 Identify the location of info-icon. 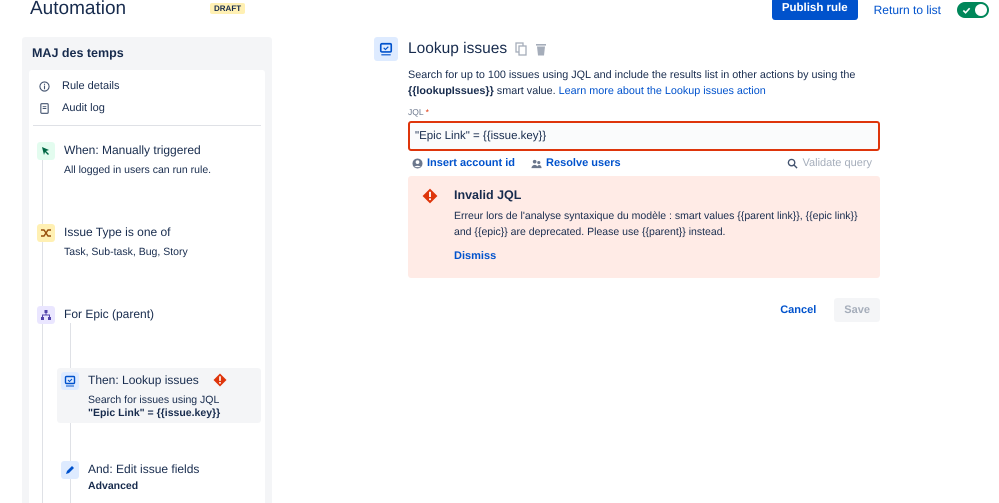
(44, 86).